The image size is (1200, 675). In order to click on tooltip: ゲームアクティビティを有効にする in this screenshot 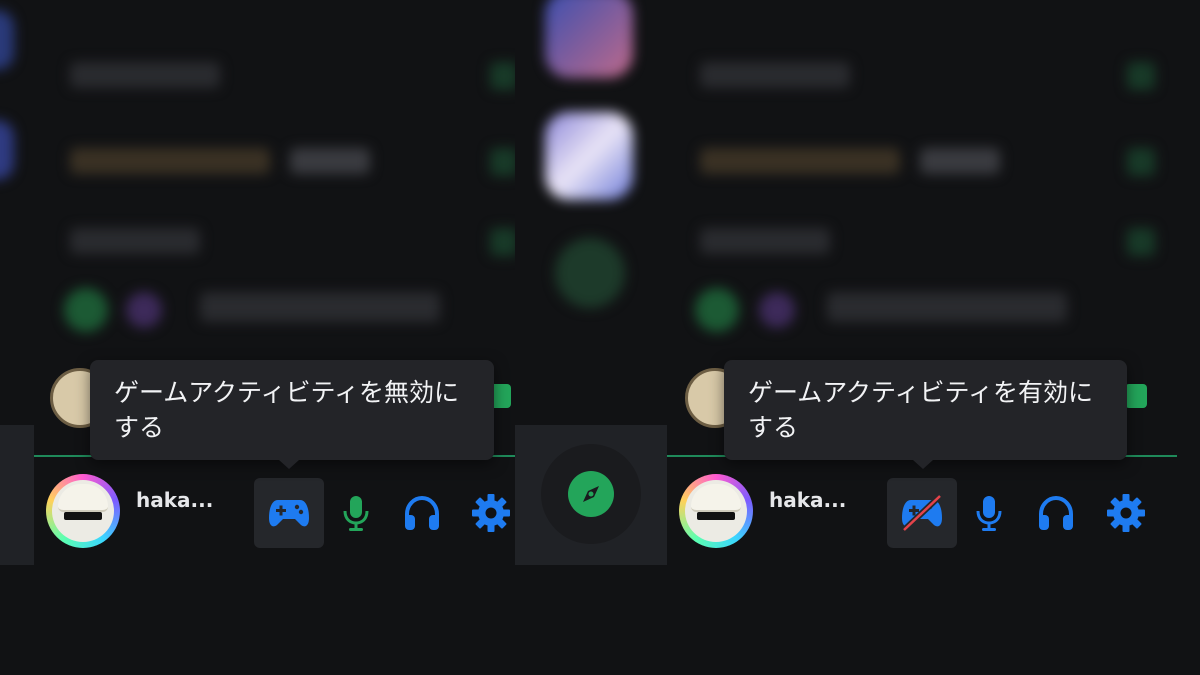, I will do `click(925, 410)`.